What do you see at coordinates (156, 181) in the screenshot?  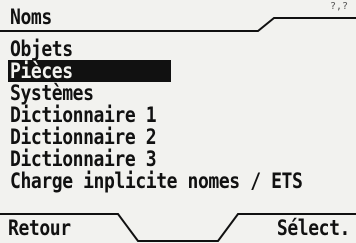 I see `menu-item-label: Charge inplicite nomes / ETS` at bounding box center [156, 181].